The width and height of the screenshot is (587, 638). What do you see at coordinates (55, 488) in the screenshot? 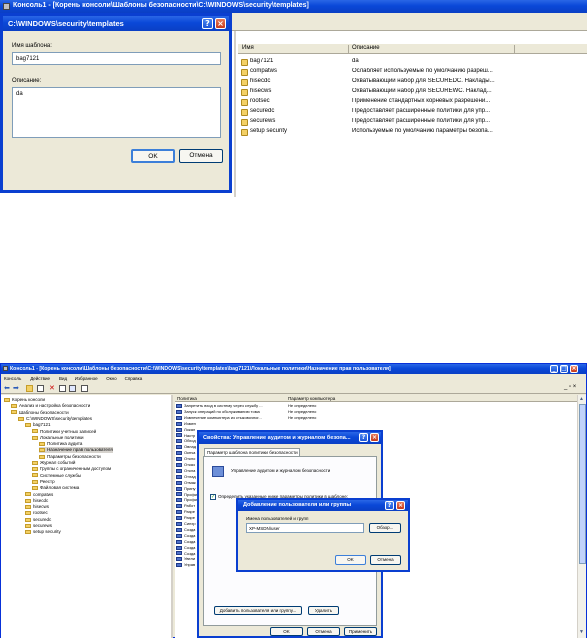
I see `tree-node: Файловая система` at bounding box center [55, 488].